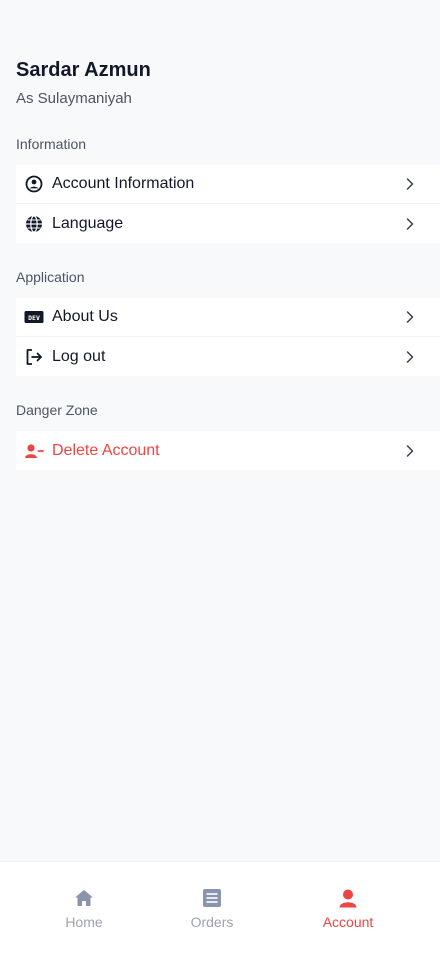  Describe the element at coordinates (228, 223) in the screenshot. I see `language-row: Language` at that location.